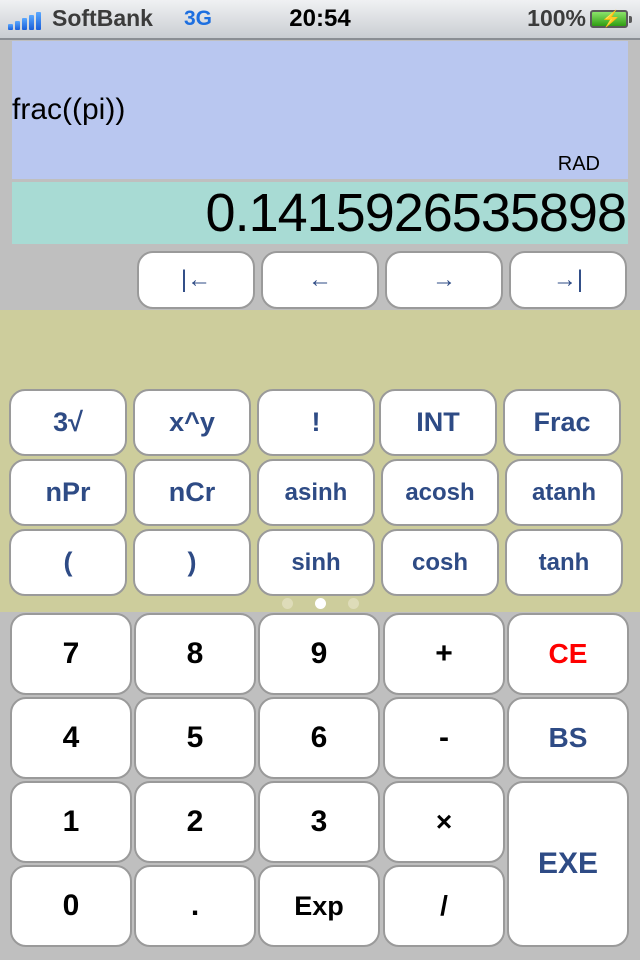 The height and width of the screenshot is (960, 640). Describe the element at coordinates (71, 654) in the screenshot. I see `key-7: 7` at that location.